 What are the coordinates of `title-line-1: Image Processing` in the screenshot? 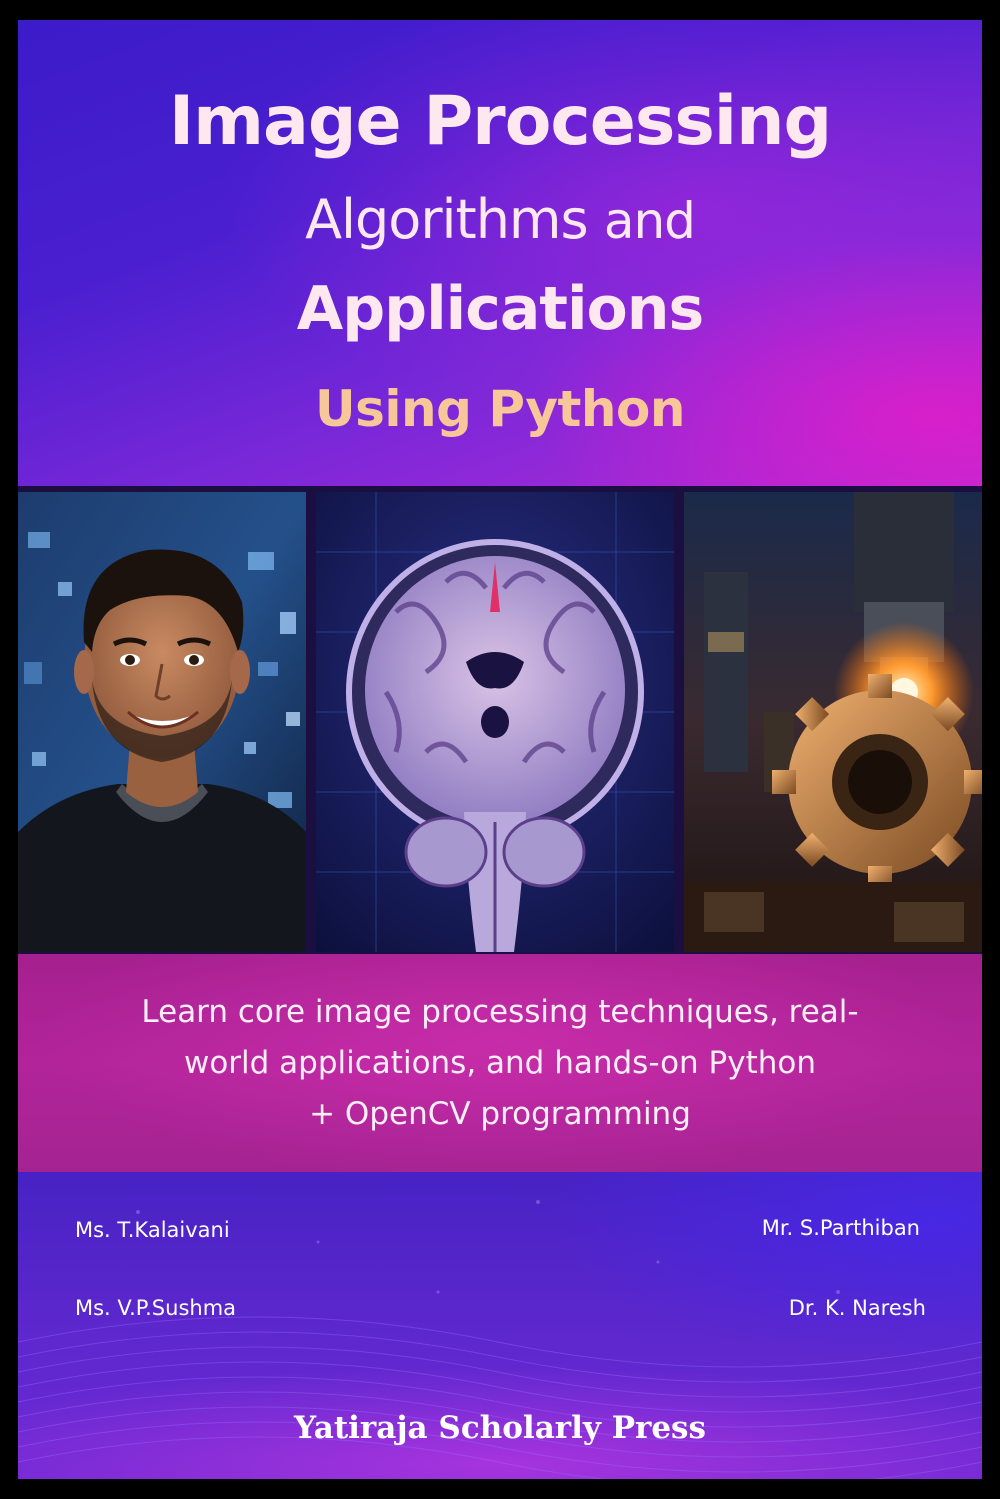 It's located at (500, 121).